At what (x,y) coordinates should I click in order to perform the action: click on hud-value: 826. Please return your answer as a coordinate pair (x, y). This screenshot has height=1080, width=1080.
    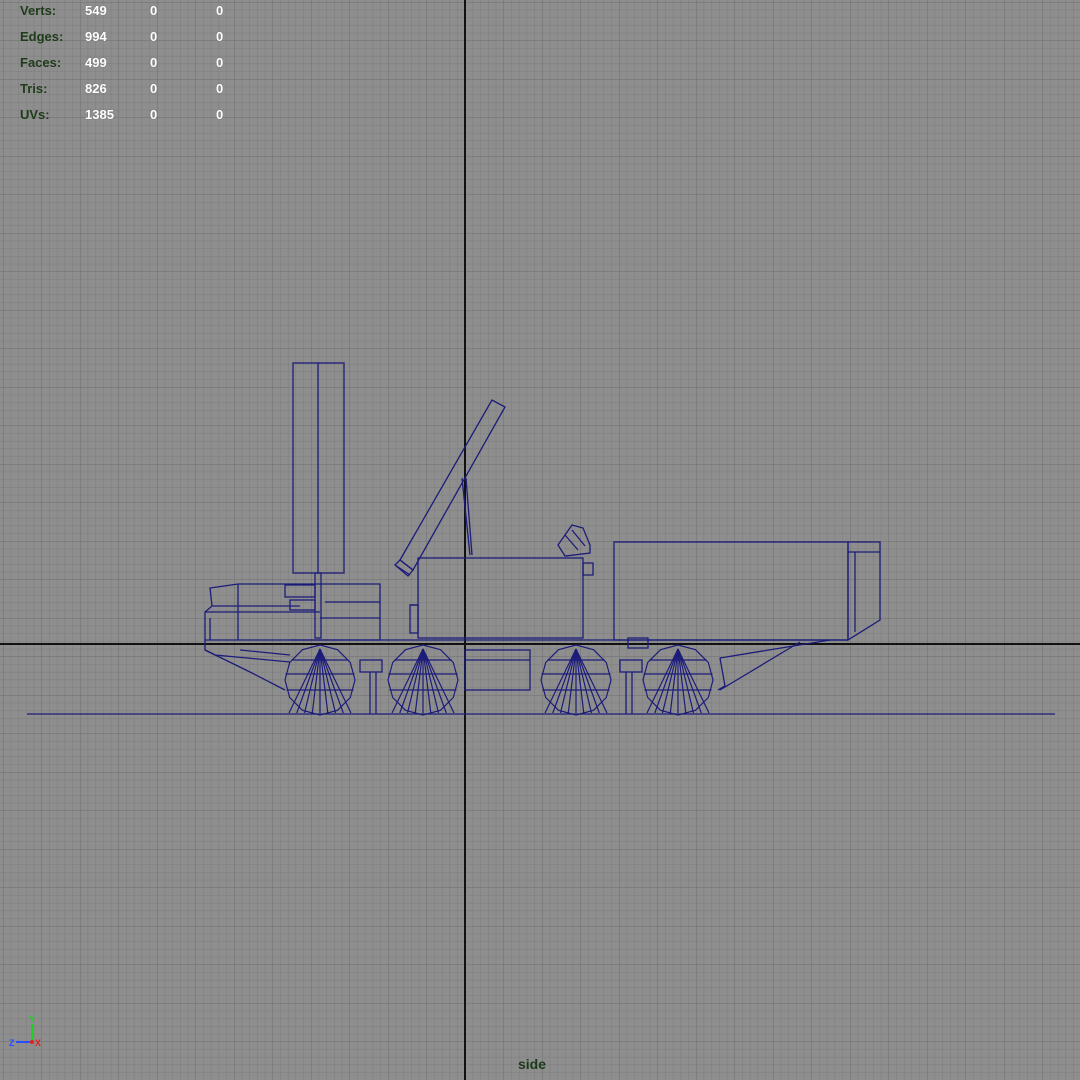
    Looking at the image, I should click on (96, 88).